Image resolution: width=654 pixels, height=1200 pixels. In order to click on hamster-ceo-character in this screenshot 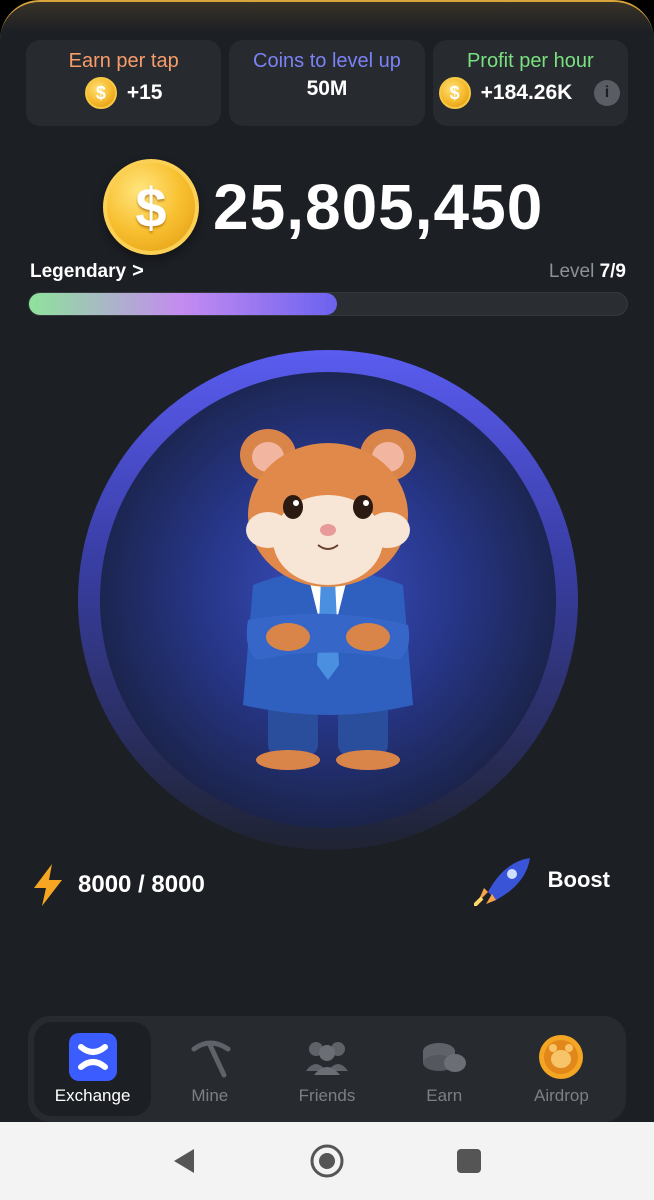, I will do `click(328, 599)`.